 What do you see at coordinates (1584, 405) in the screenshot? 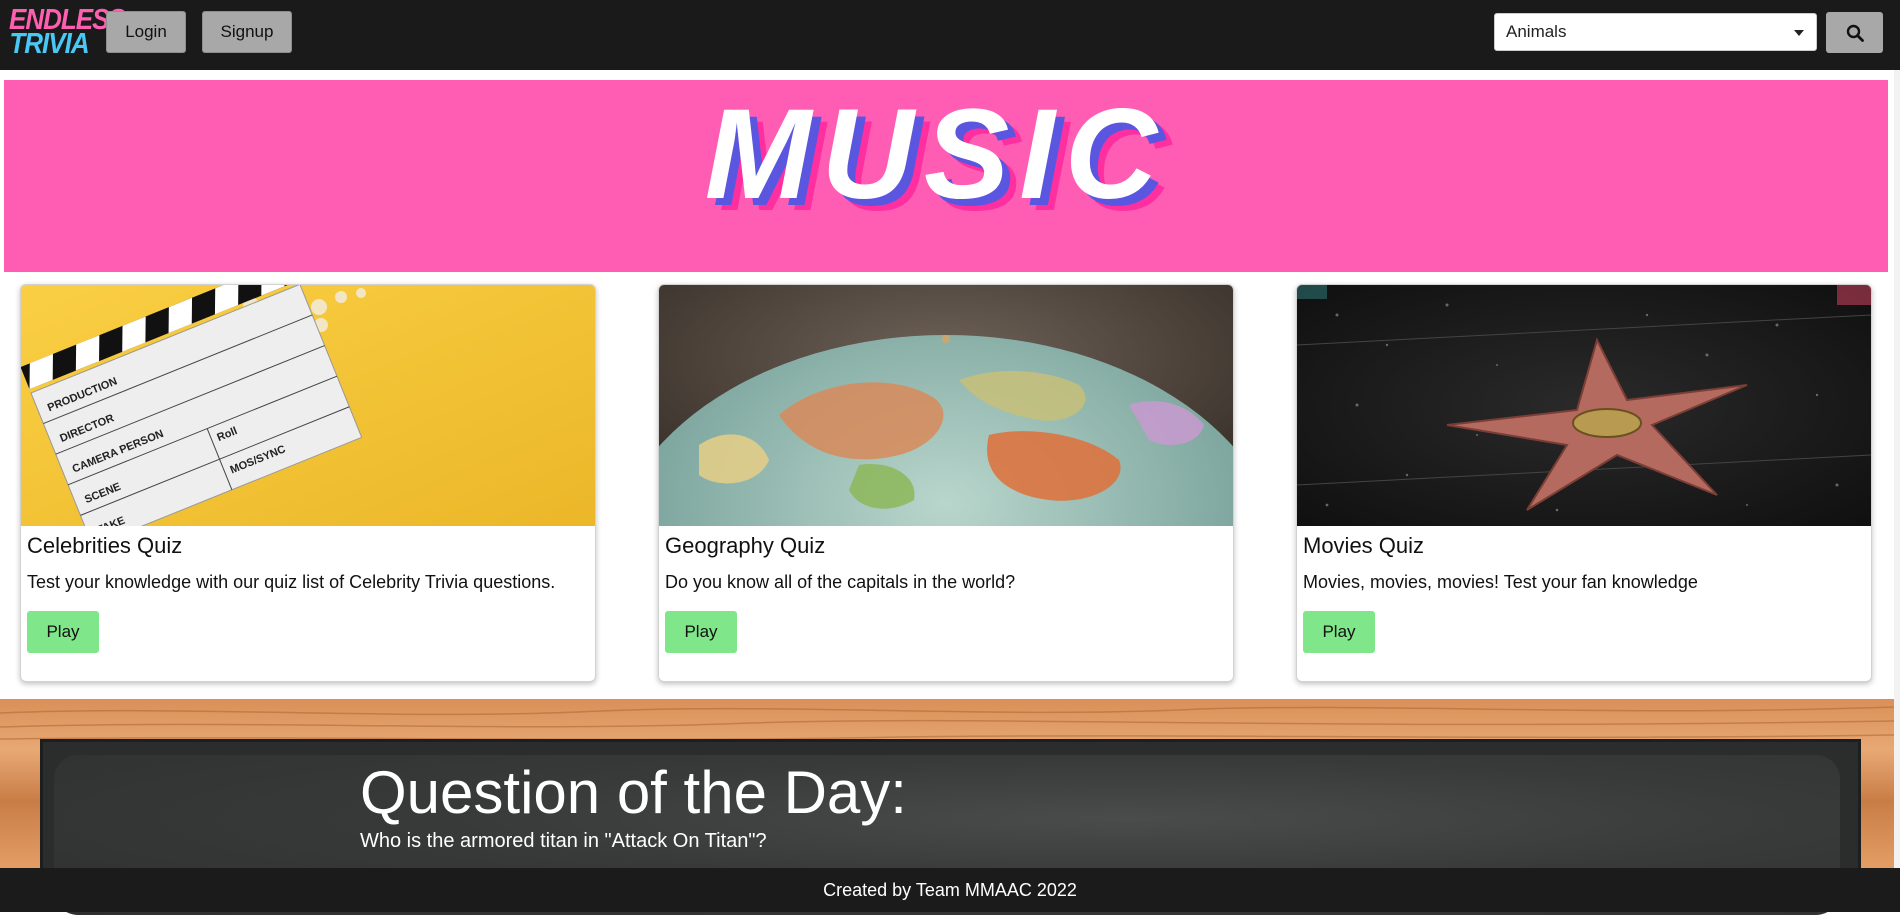
I see `walk-of-fame-star-image` at bounding box center [1584, 405].